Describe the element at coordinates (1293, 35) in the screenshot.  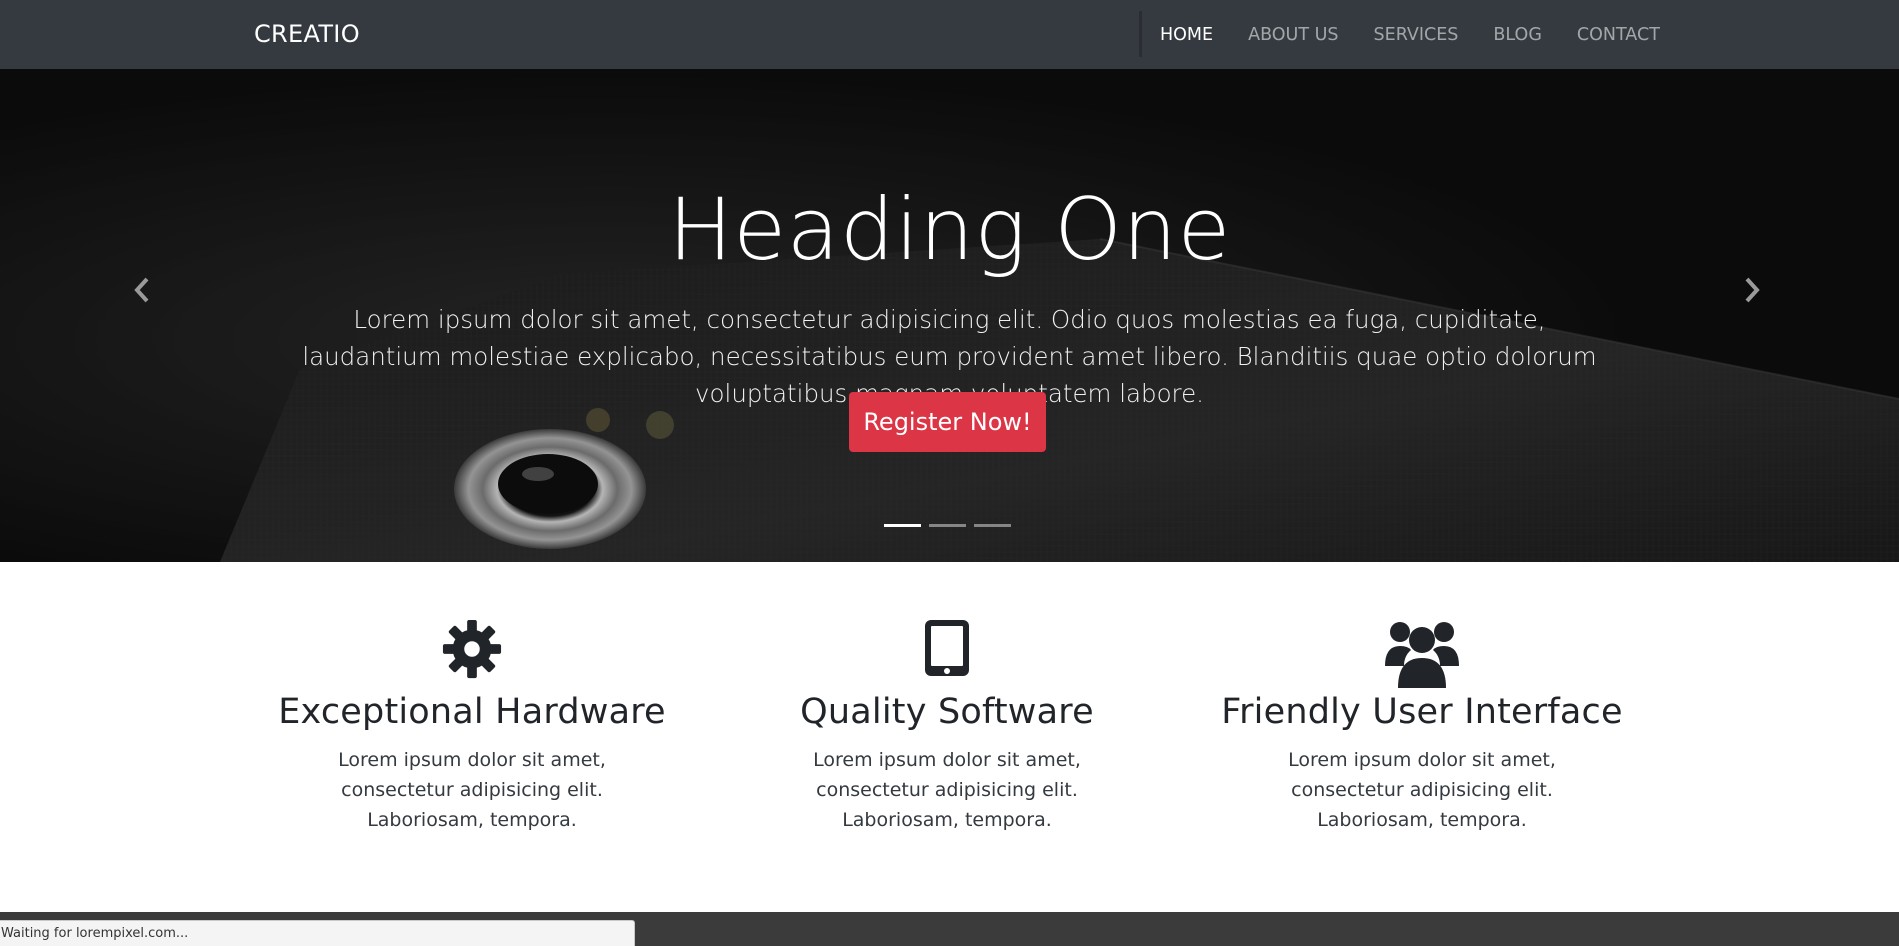
I see `nav-link-about-us: ABOUT US` at that location.